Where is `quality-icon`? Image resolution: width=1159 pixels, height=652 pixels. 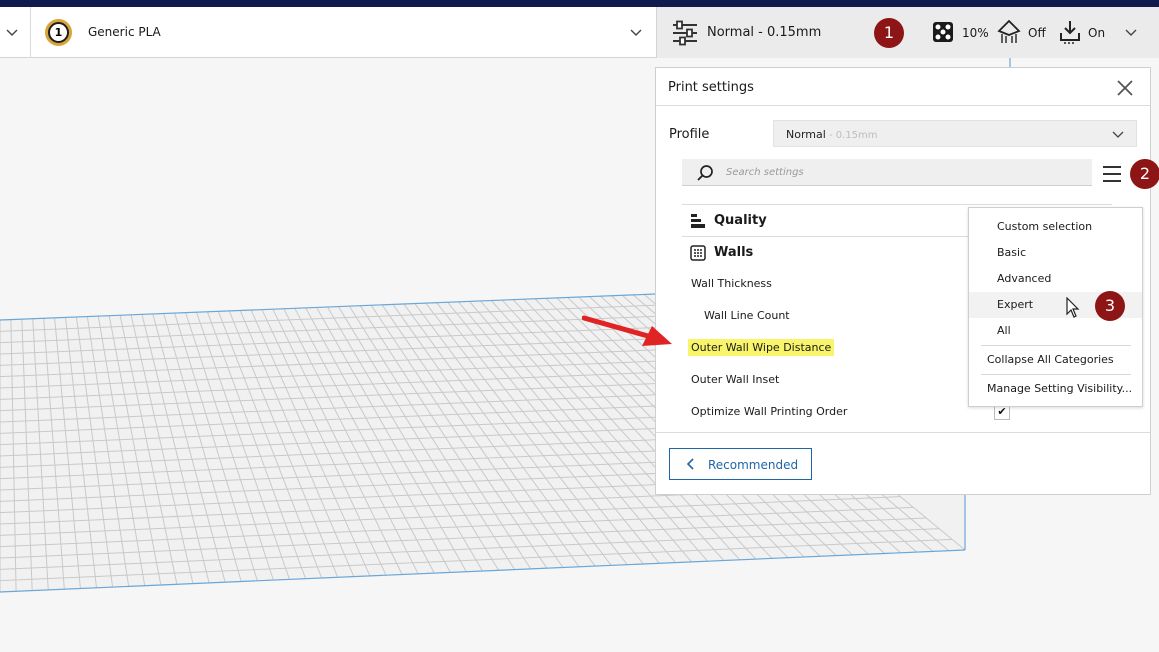
quality-icon is located at coordinates (698, 221).